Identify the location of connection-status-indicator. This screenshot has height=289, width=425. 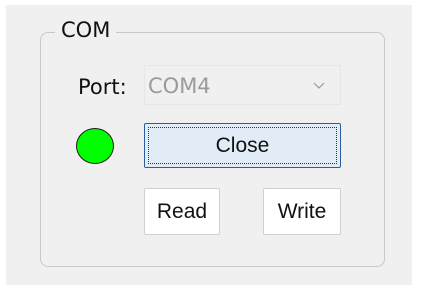
(95, 146).